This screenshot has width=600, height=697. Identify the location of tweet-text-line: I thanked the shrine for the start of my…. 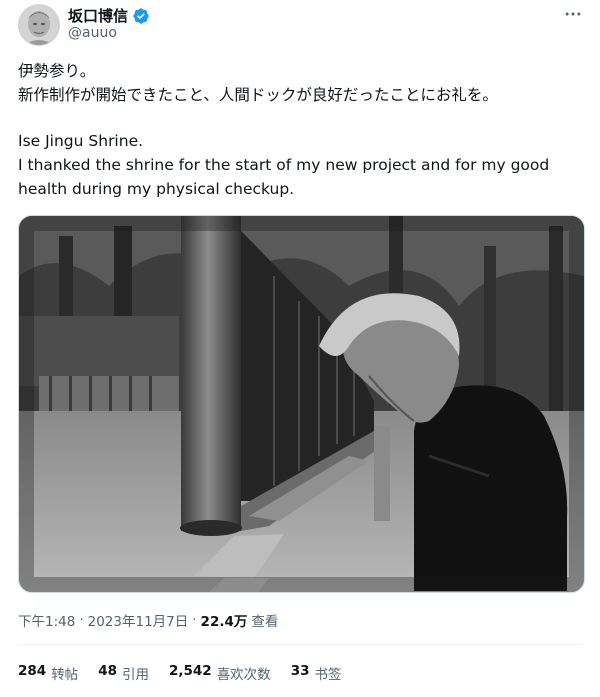
(284, 165).